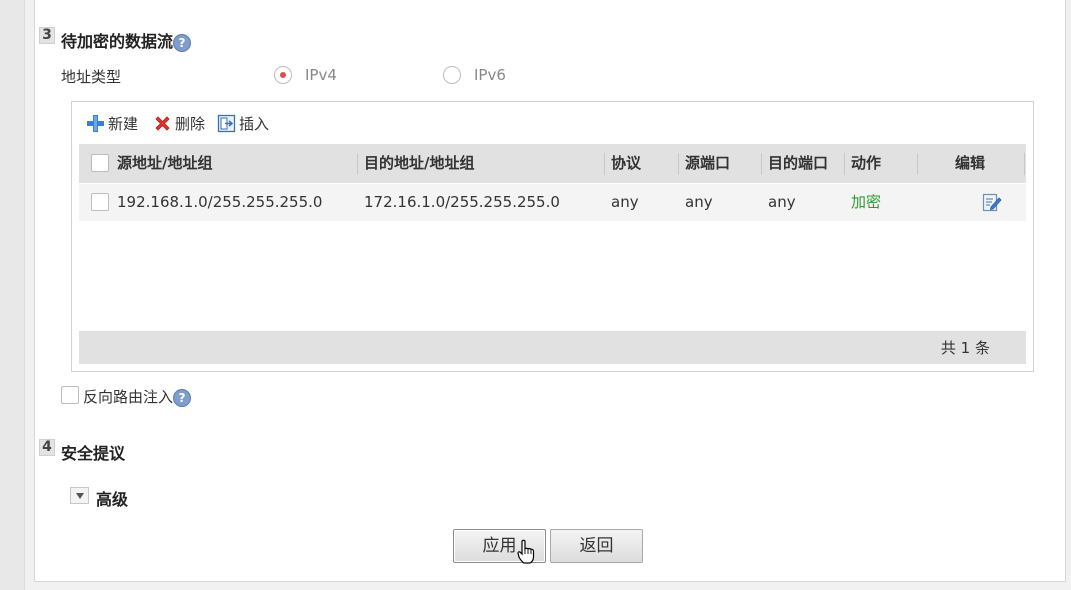 The height and width of the screenshot is (590, 1071). What do you see at coordinates (623, 163) in the screenshot?
I see `column-header-protocol: 协议` at bounding box center [623, 163].